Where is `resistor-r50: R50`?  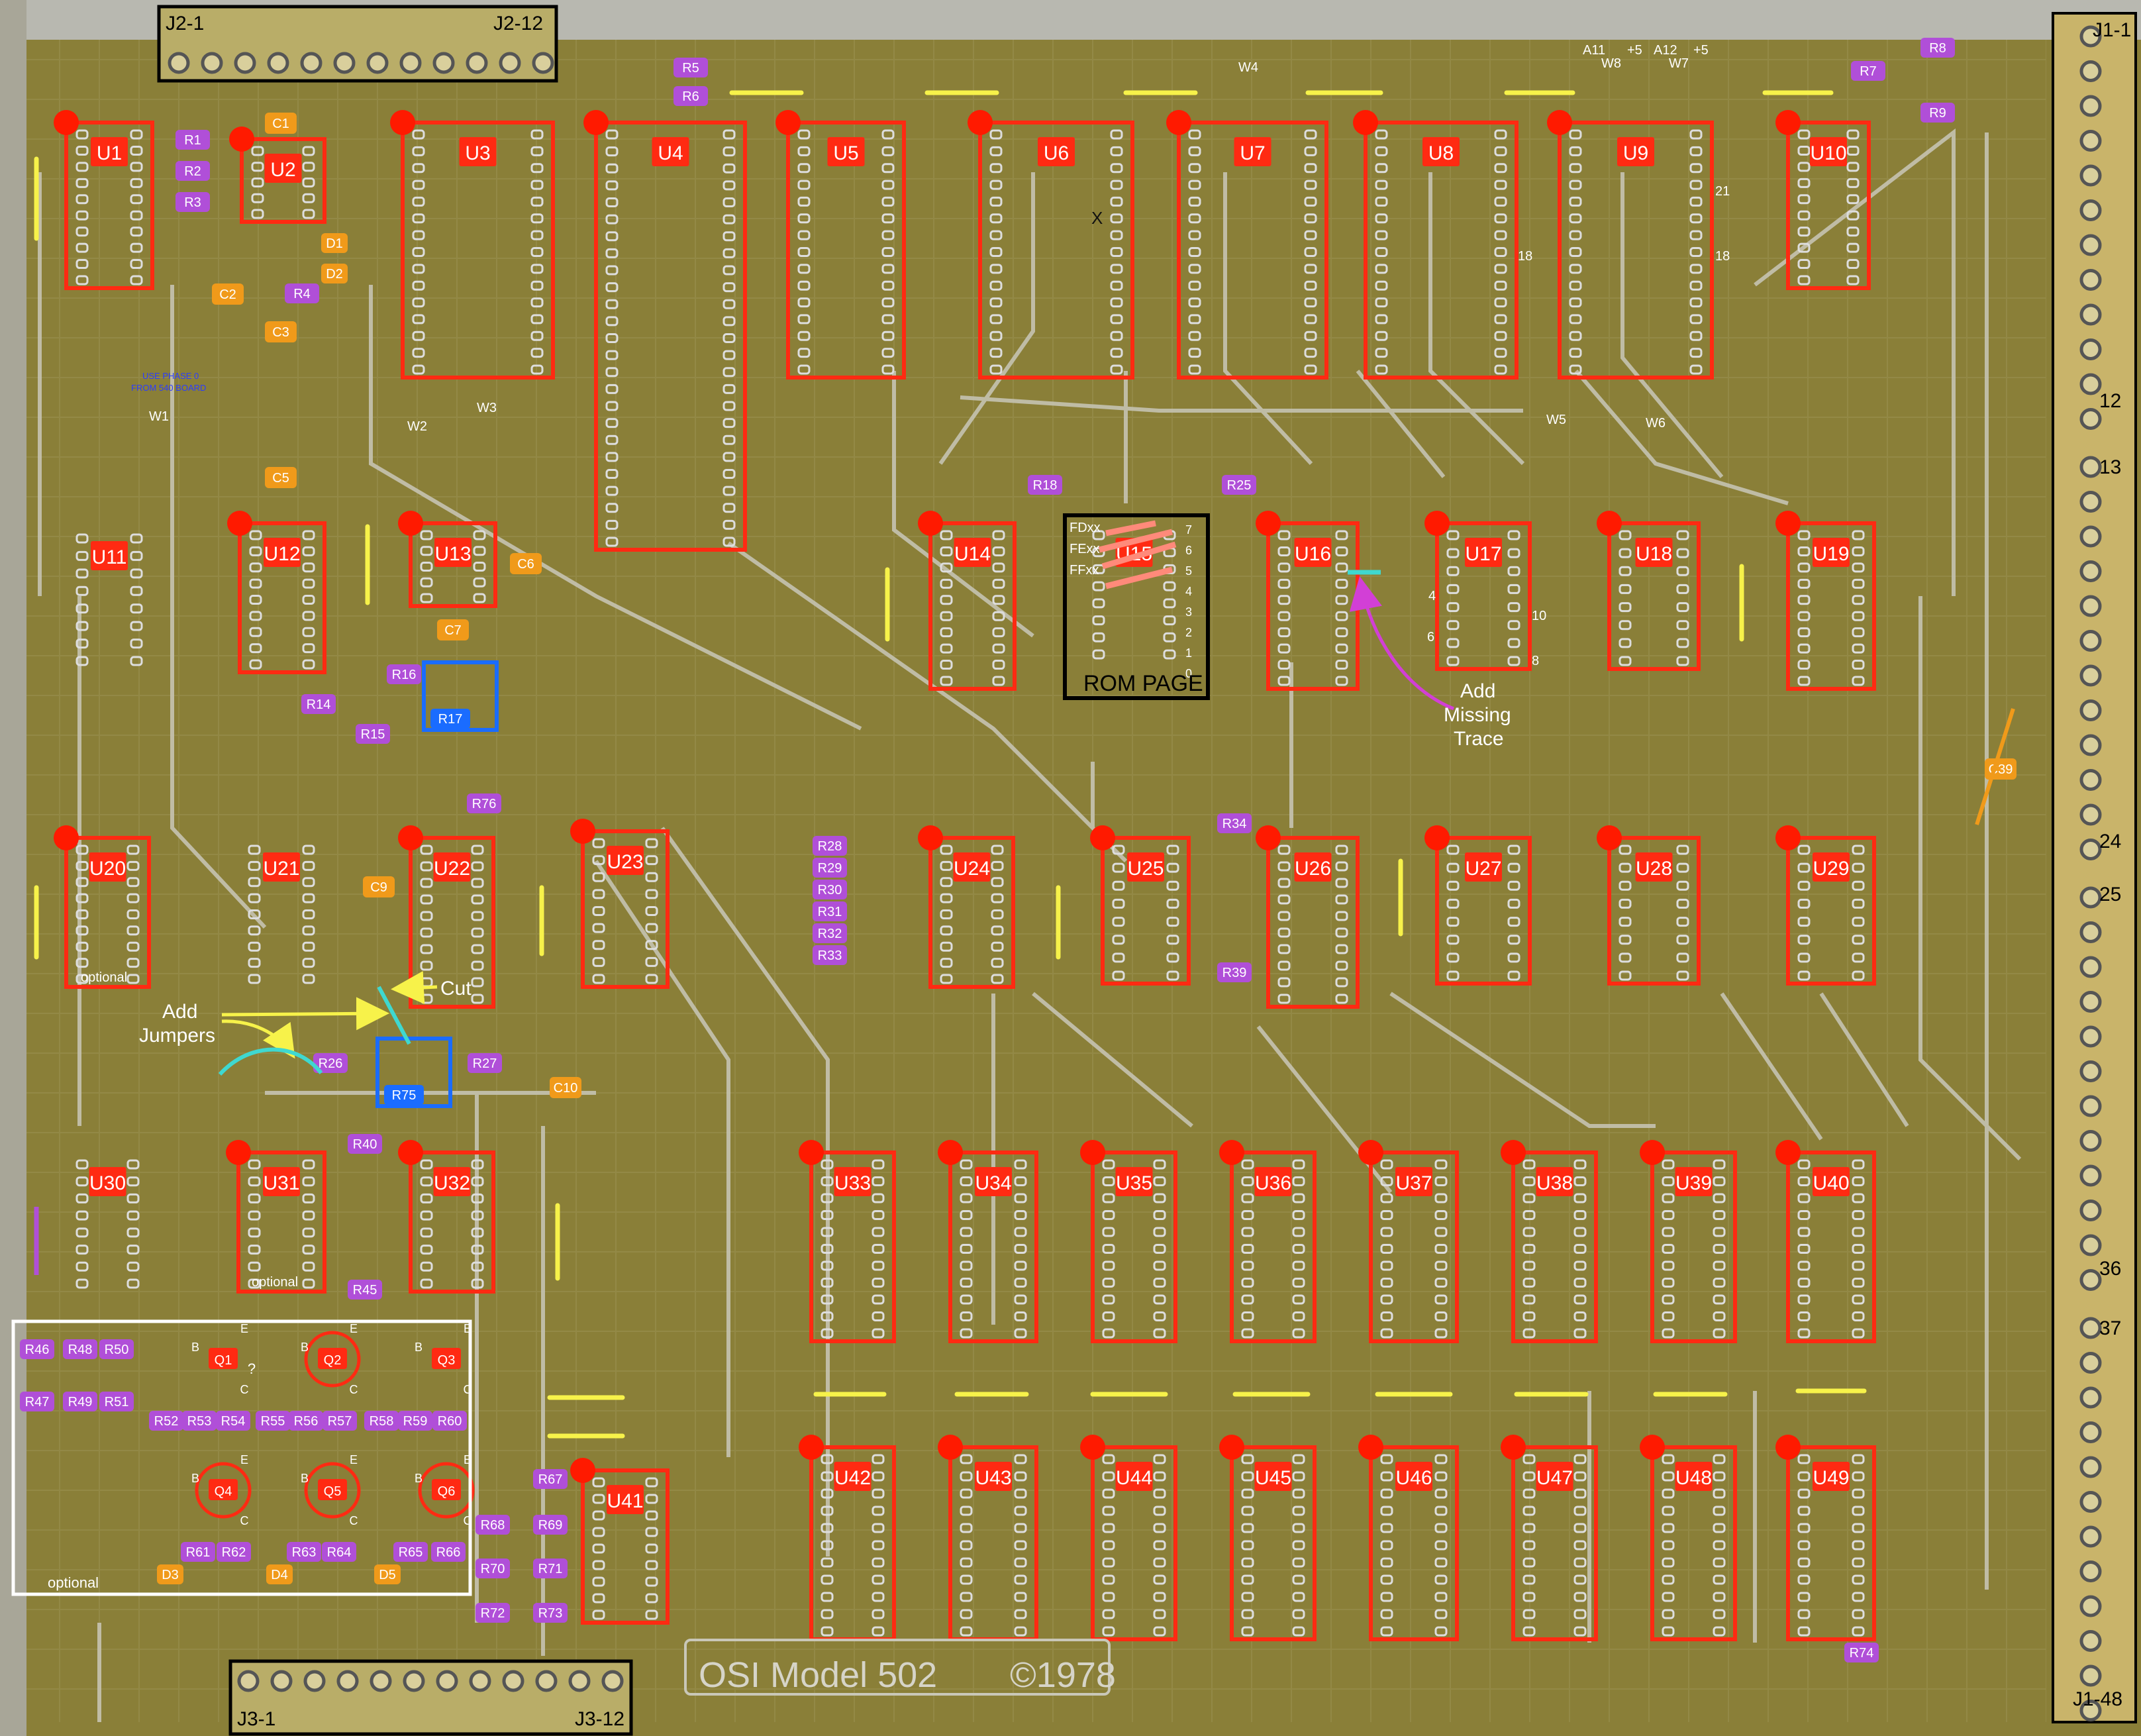 resistor-r50: R50 is located at coordinates (116, 1349).